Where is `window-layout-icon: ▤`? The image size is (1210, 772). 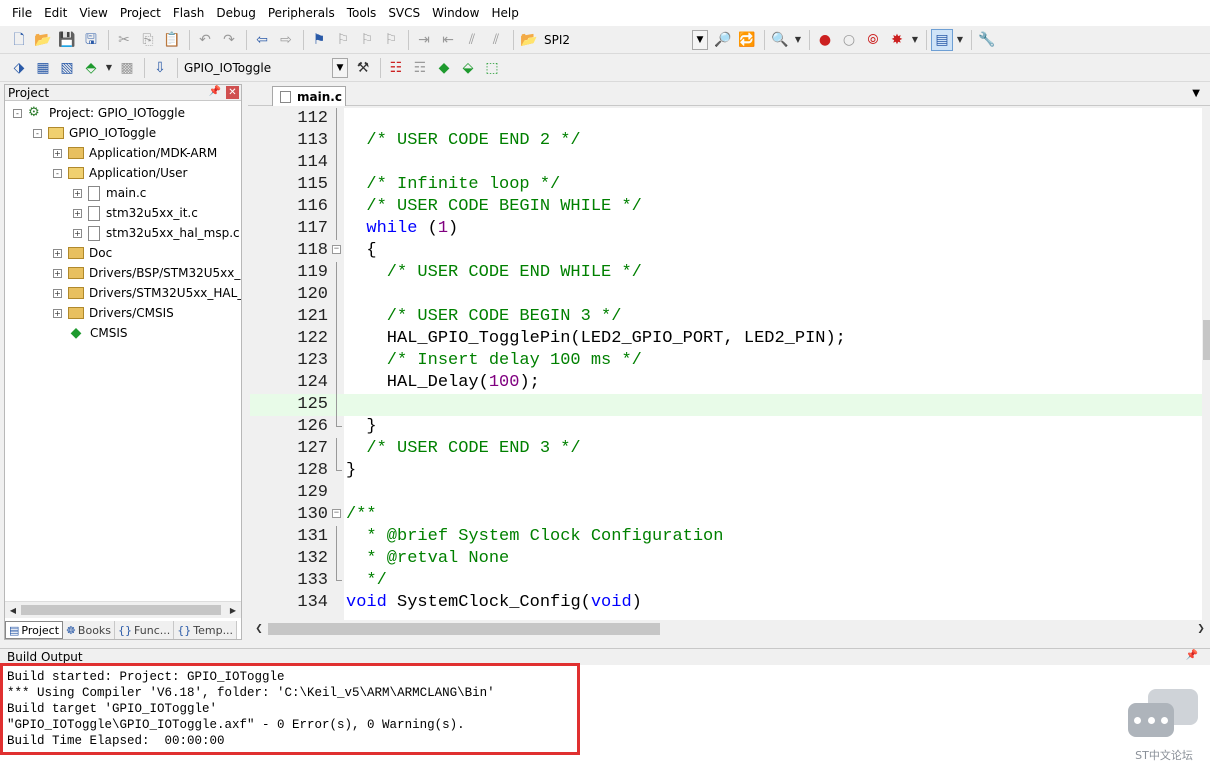 window-layout-icon: ▤ is located at coordinates (942, 39).